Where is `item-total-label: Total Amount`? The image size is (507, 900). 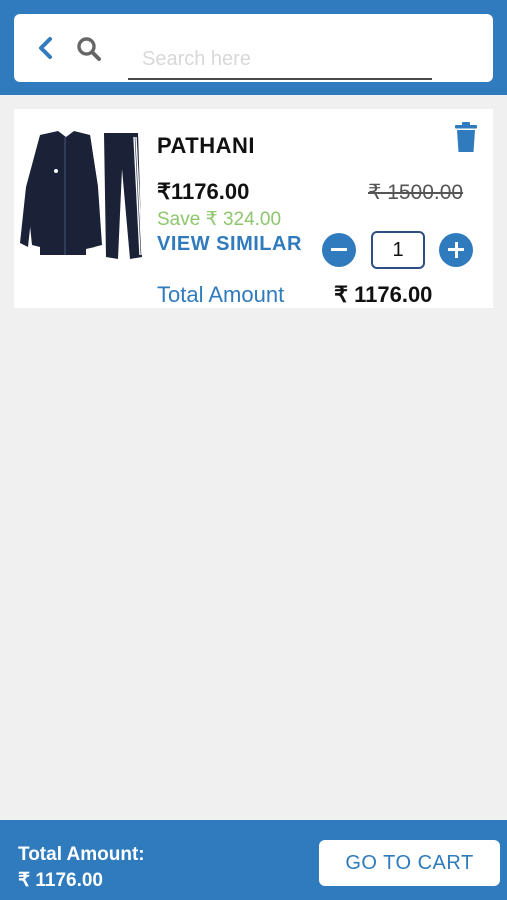
item-total-label: Total Amount is located at coordinates (221, 294).